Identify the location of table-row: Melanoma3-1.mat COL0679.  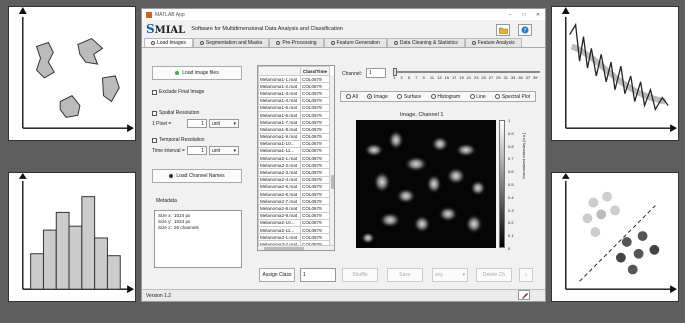
(294, 237).